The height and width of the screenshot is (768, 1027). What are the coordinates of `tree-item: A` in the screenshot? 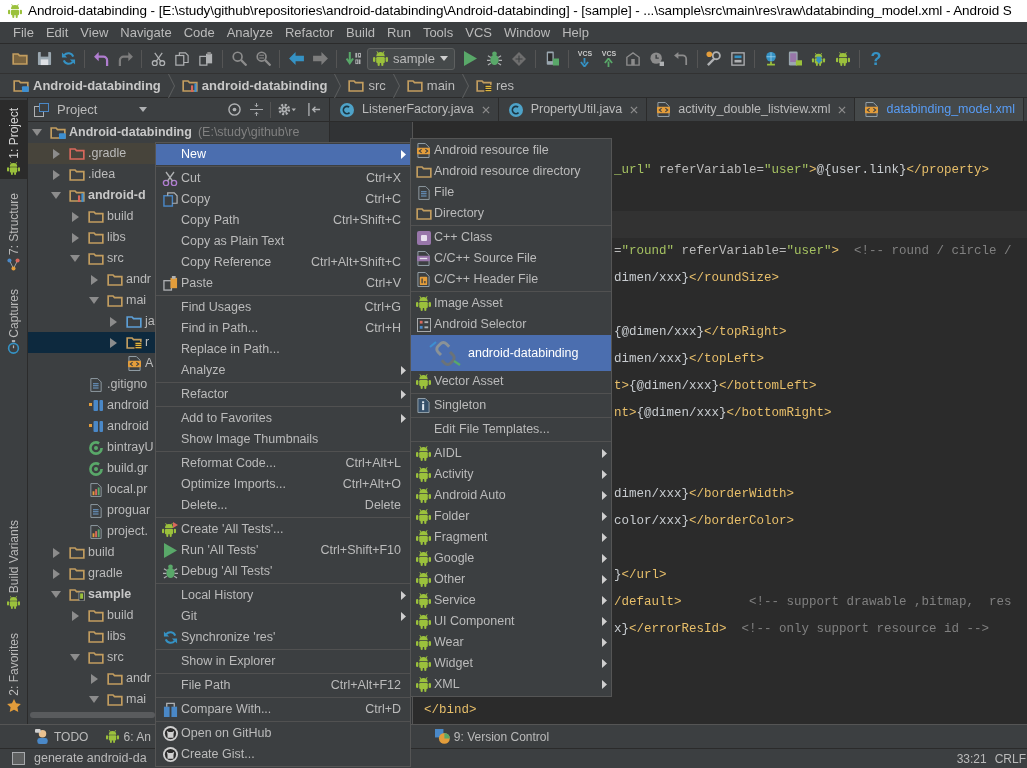 It's located at (93, 363).